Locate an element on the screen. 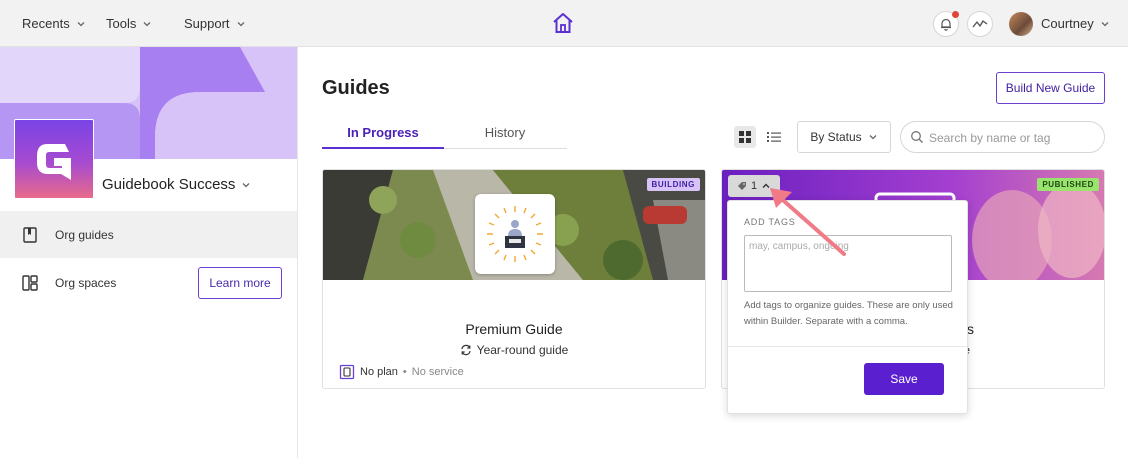 The height and width of the screenshot is (458, 1128). guide-plan-info: No plan • No service is located at coordinates (401, 372).